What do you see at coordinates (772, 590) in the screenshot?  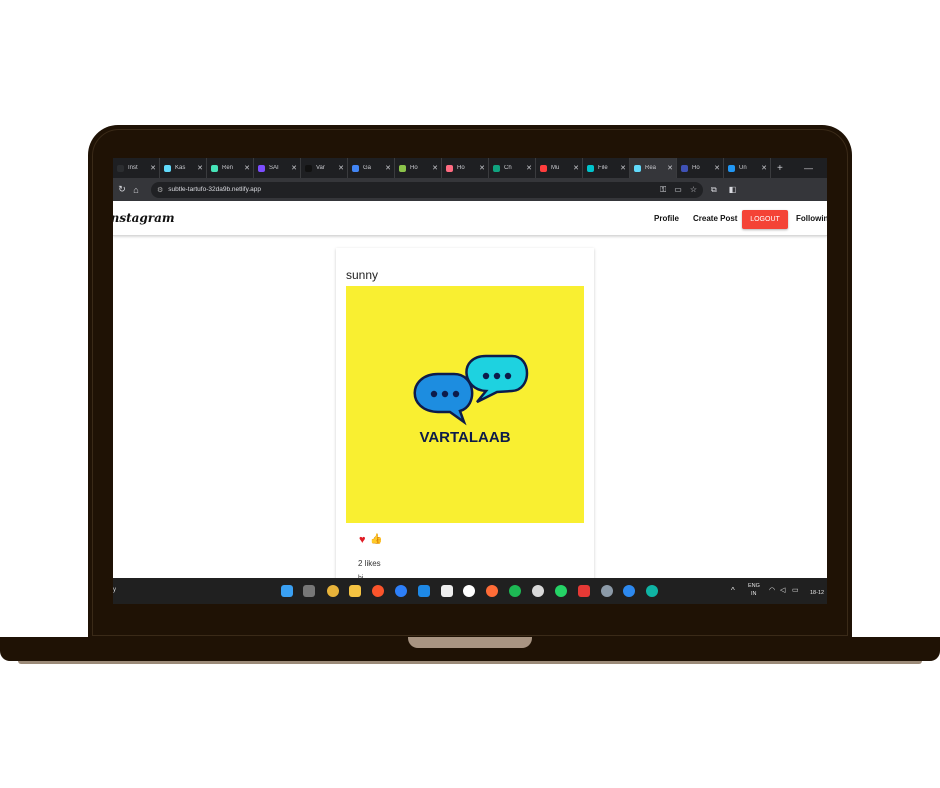 I see `wifi-icon: ◠` at bounding box center [772, 590].